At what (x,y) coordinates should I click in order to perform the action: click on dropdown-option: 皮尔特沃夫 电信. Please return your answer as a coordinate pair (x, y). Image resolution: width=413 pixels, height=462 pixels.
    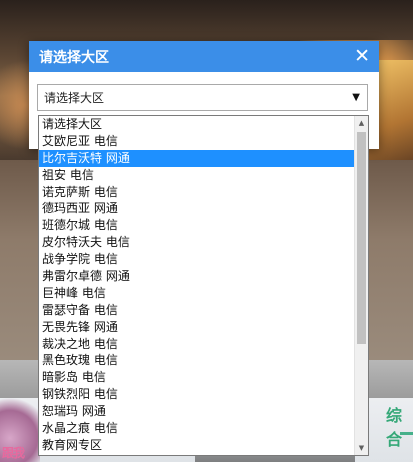
    Looking at the image, I should click on (197, 242).